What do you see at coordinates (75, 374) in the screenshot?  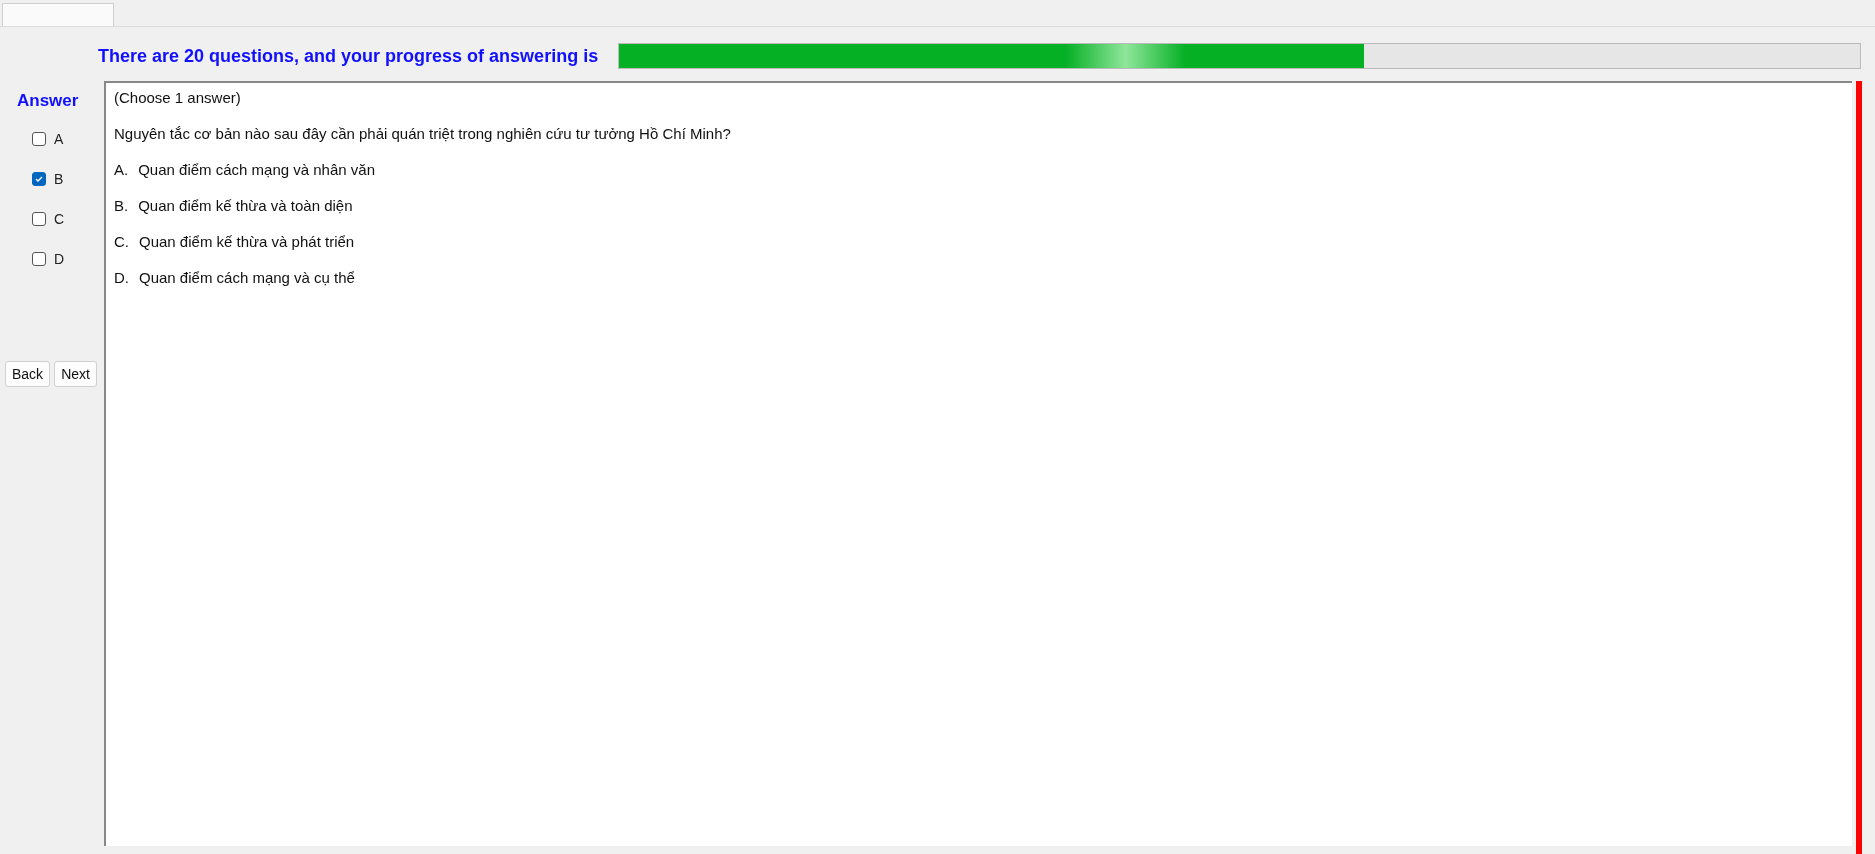 I see `next-button: Next` at bounding box center [75, 374].